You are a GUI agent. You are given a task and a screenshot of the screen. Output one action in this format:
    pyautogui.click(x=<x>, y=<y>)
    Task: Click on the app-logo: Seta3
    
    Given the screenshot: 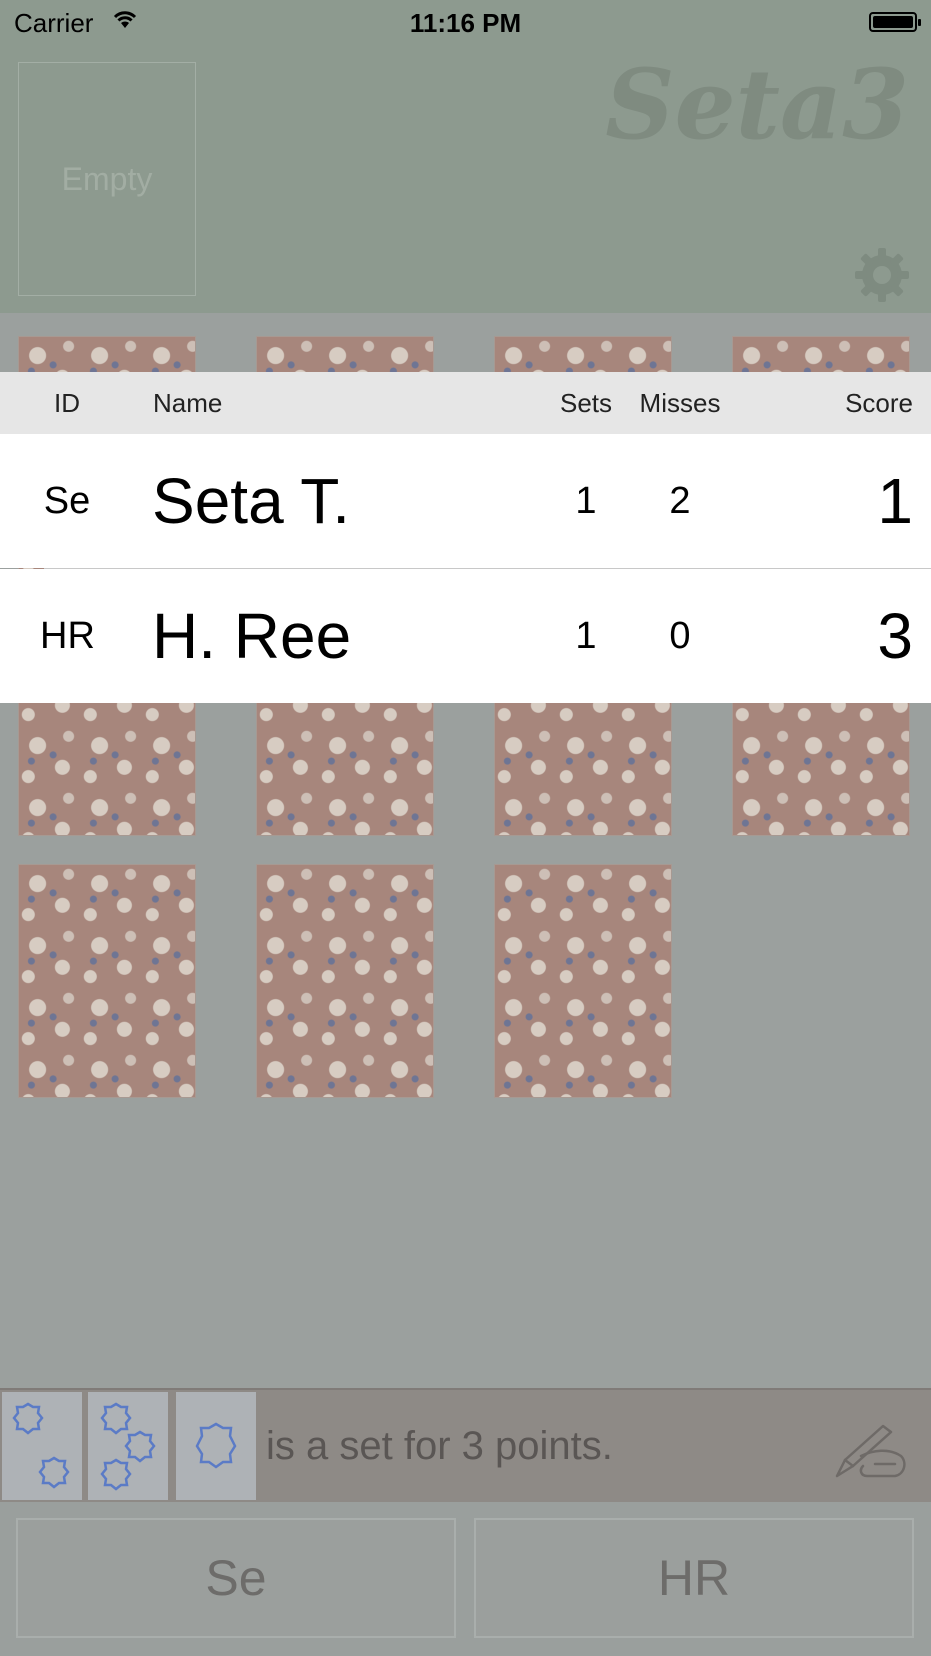 What is the action you would take?
    pyautogui.click(x=757, y=104)
    